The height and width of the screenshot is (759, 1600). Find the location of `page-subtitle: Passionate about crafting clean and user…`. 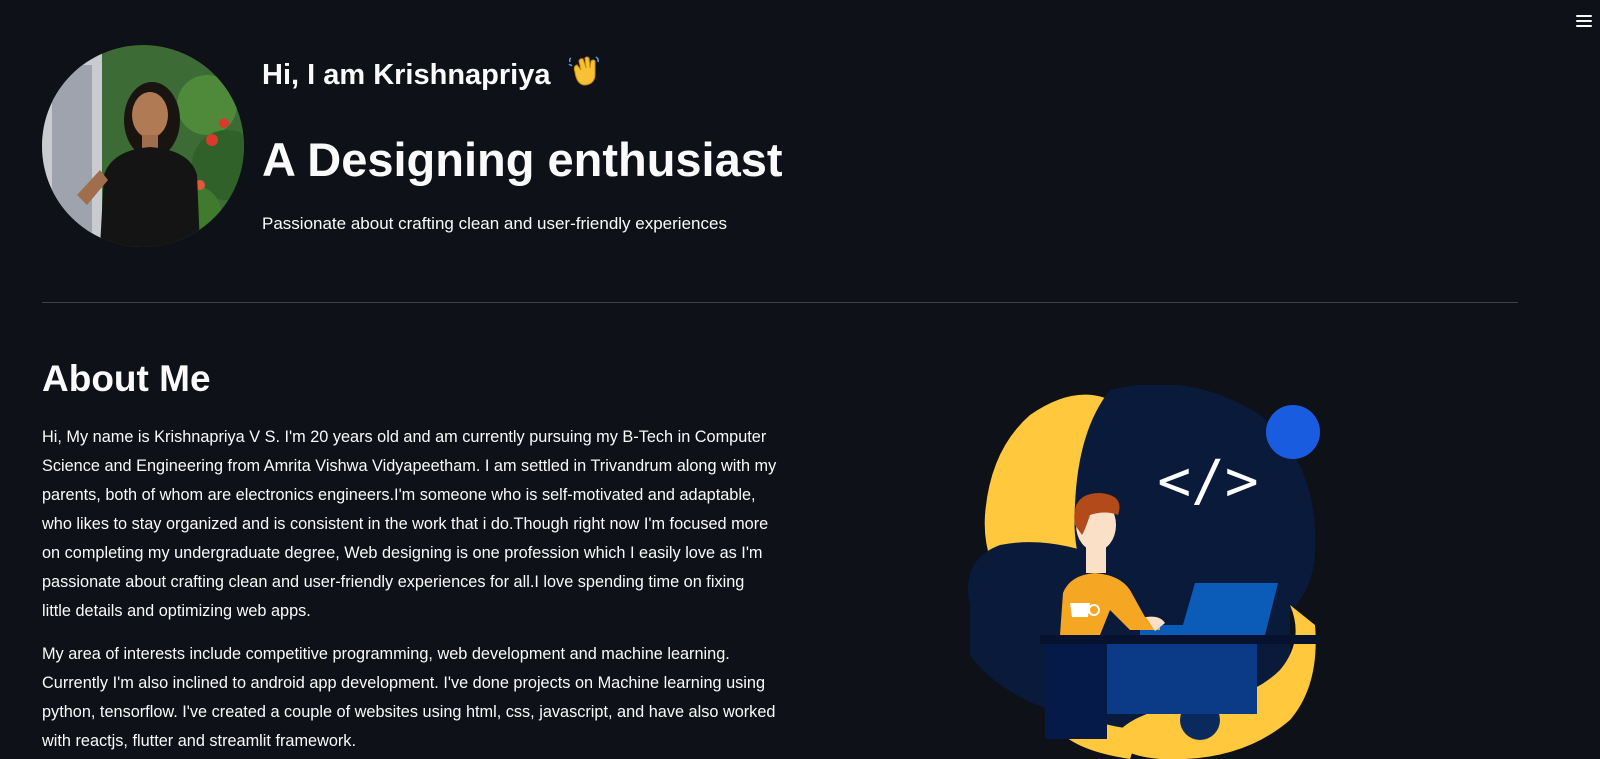

page-subtitle: Passionate about crafting clean and user… is located at coordinates (494, 223).